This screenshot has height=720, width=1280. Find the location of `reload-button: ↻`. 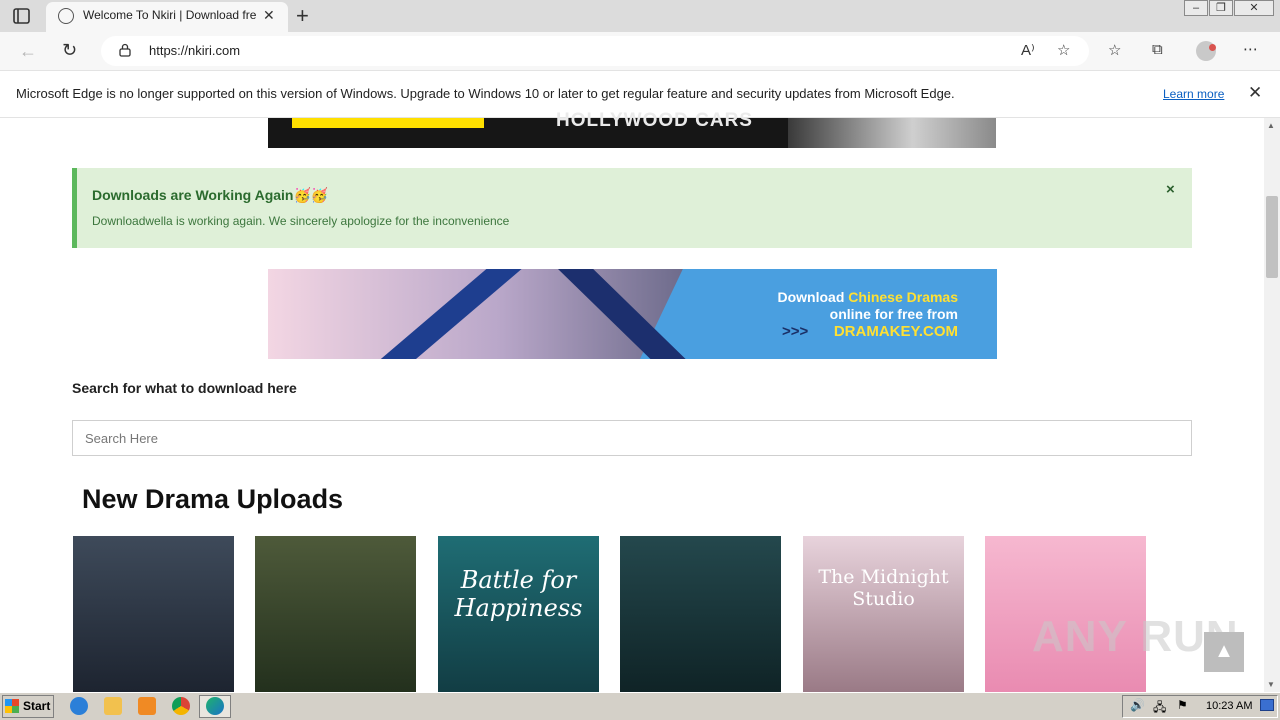

reload-button: ↻ is located at coordinates (69, 50).